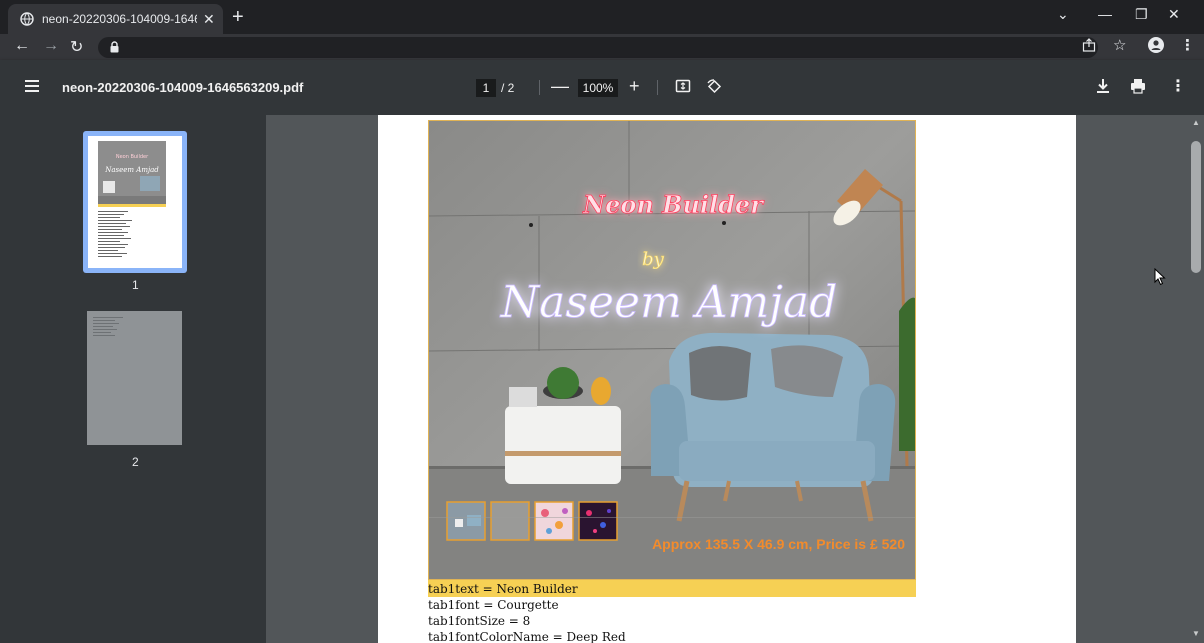 This screenshot has width=1204, height=643. What do you see at coordinates (634, 86) in the screenshot?
I see `zoom-in-button: +` at bounding box center [634, 86].